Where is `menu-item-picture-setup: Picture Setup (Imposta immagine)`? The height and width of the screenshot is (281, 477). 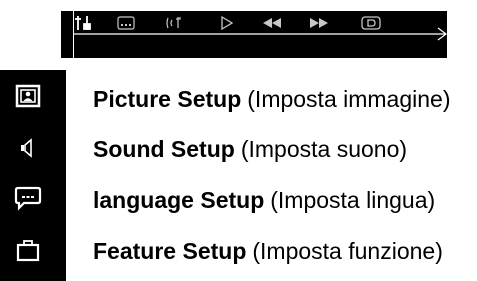 menu-item-picture-setup: Picture Setup (Imposta immagine) is located at coordinates (272, 99).